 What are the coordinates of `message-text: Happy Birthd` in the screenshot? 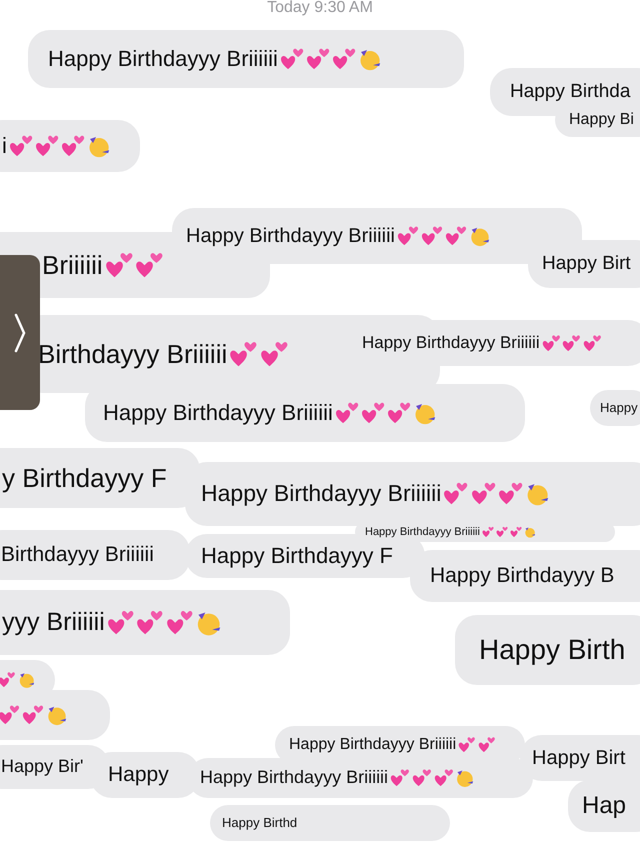 It's located at (260, 823).